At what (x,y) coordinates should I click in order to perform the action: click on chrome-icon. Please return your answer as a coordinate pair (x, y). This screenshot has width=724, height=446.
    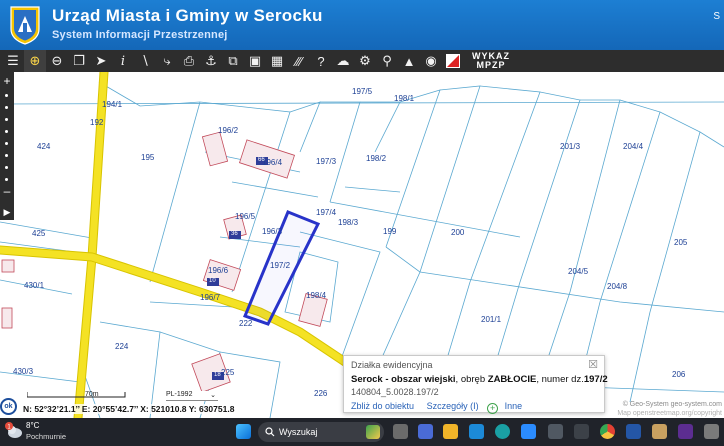
    Looking at the image, I should click on (607, 431).